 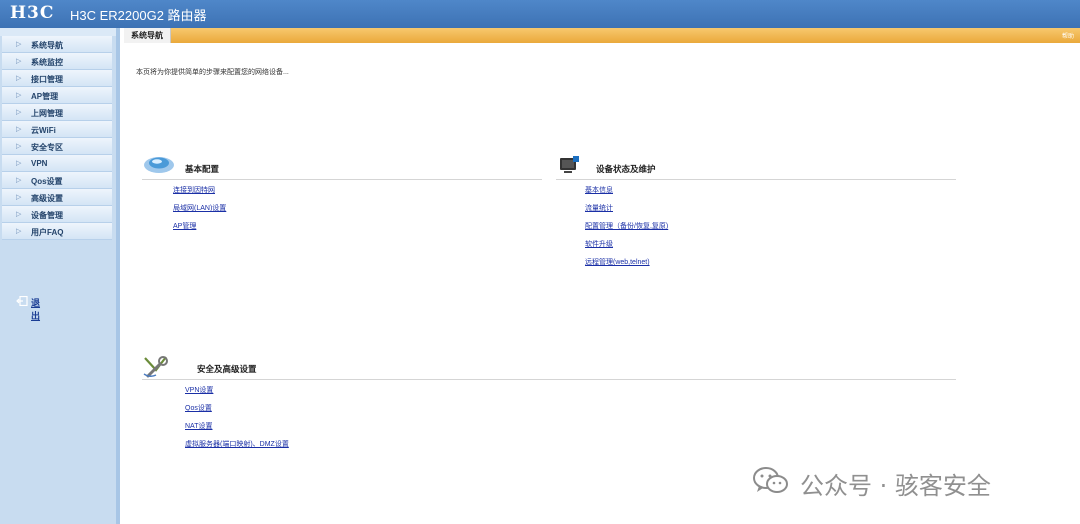 I want to click on link-connect-internet: 连接到因特网, so click(x=194, y=190).